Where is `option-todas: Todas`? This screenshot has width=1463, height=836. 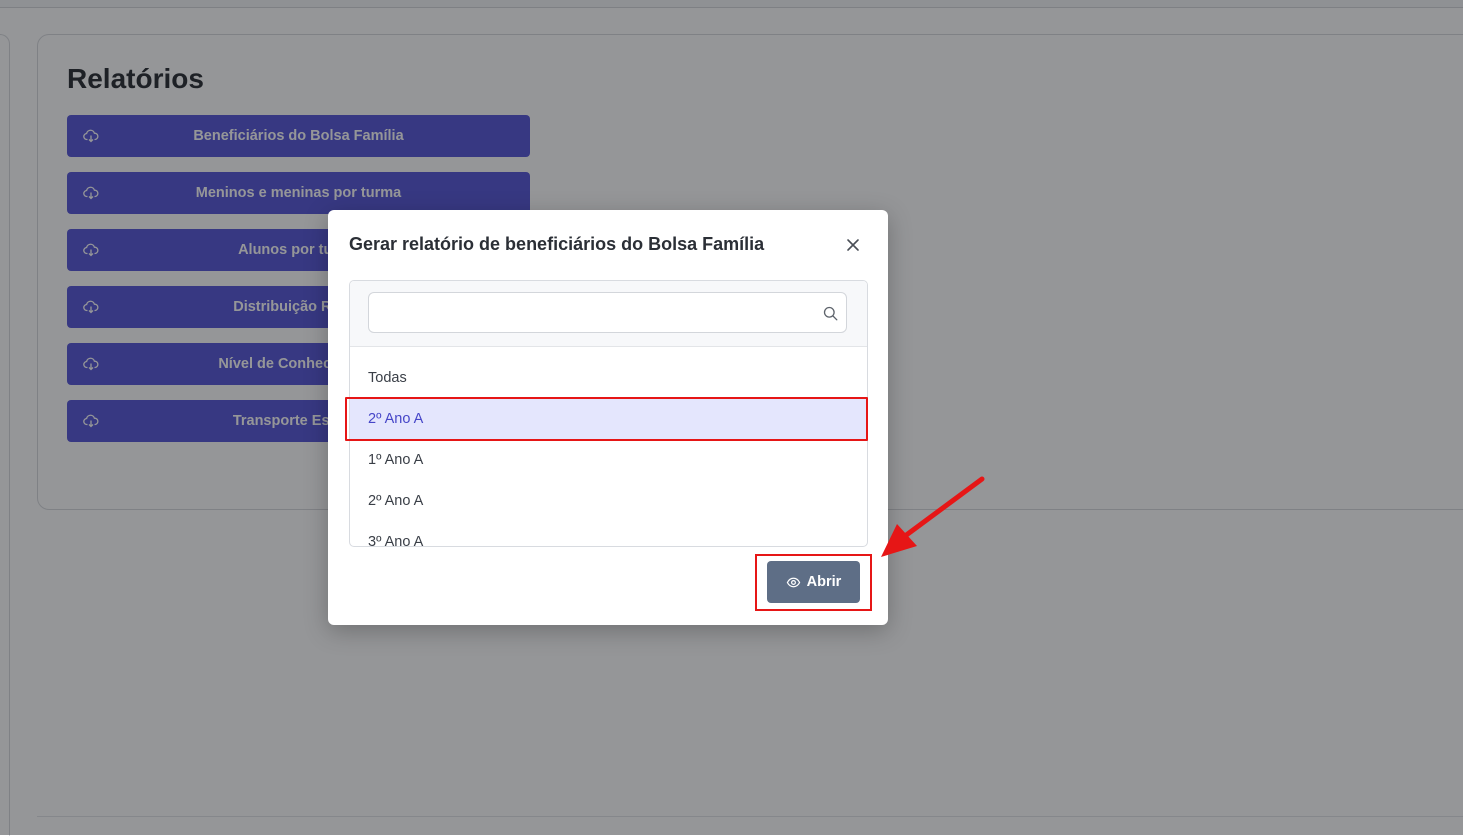 option-todas: Todas is located at coordinates (608, 377).